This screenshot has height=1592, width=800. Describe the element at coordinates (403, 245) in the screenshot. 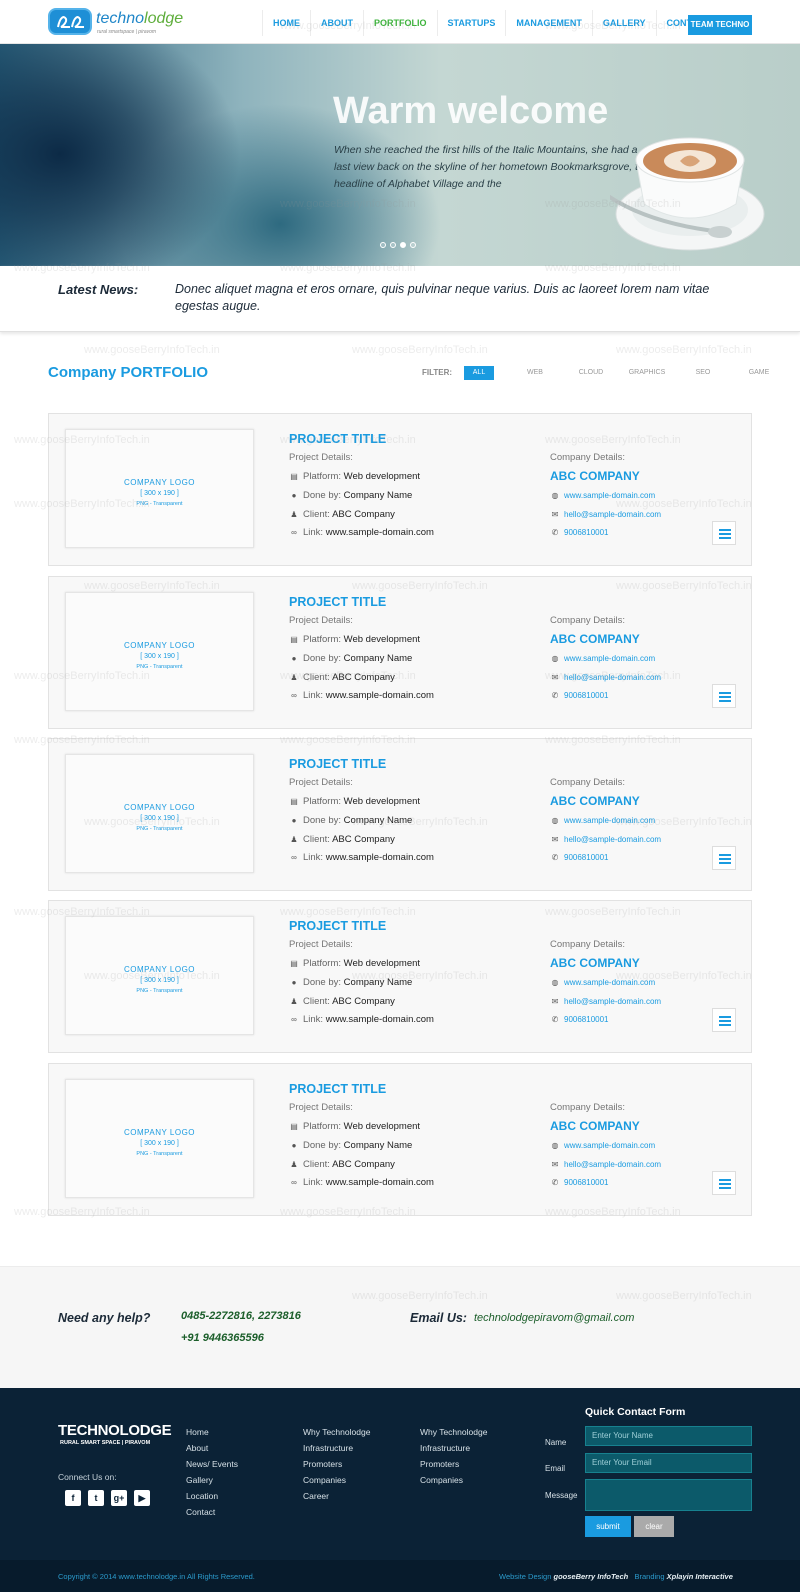

I see `slider-dot-active` at that location.